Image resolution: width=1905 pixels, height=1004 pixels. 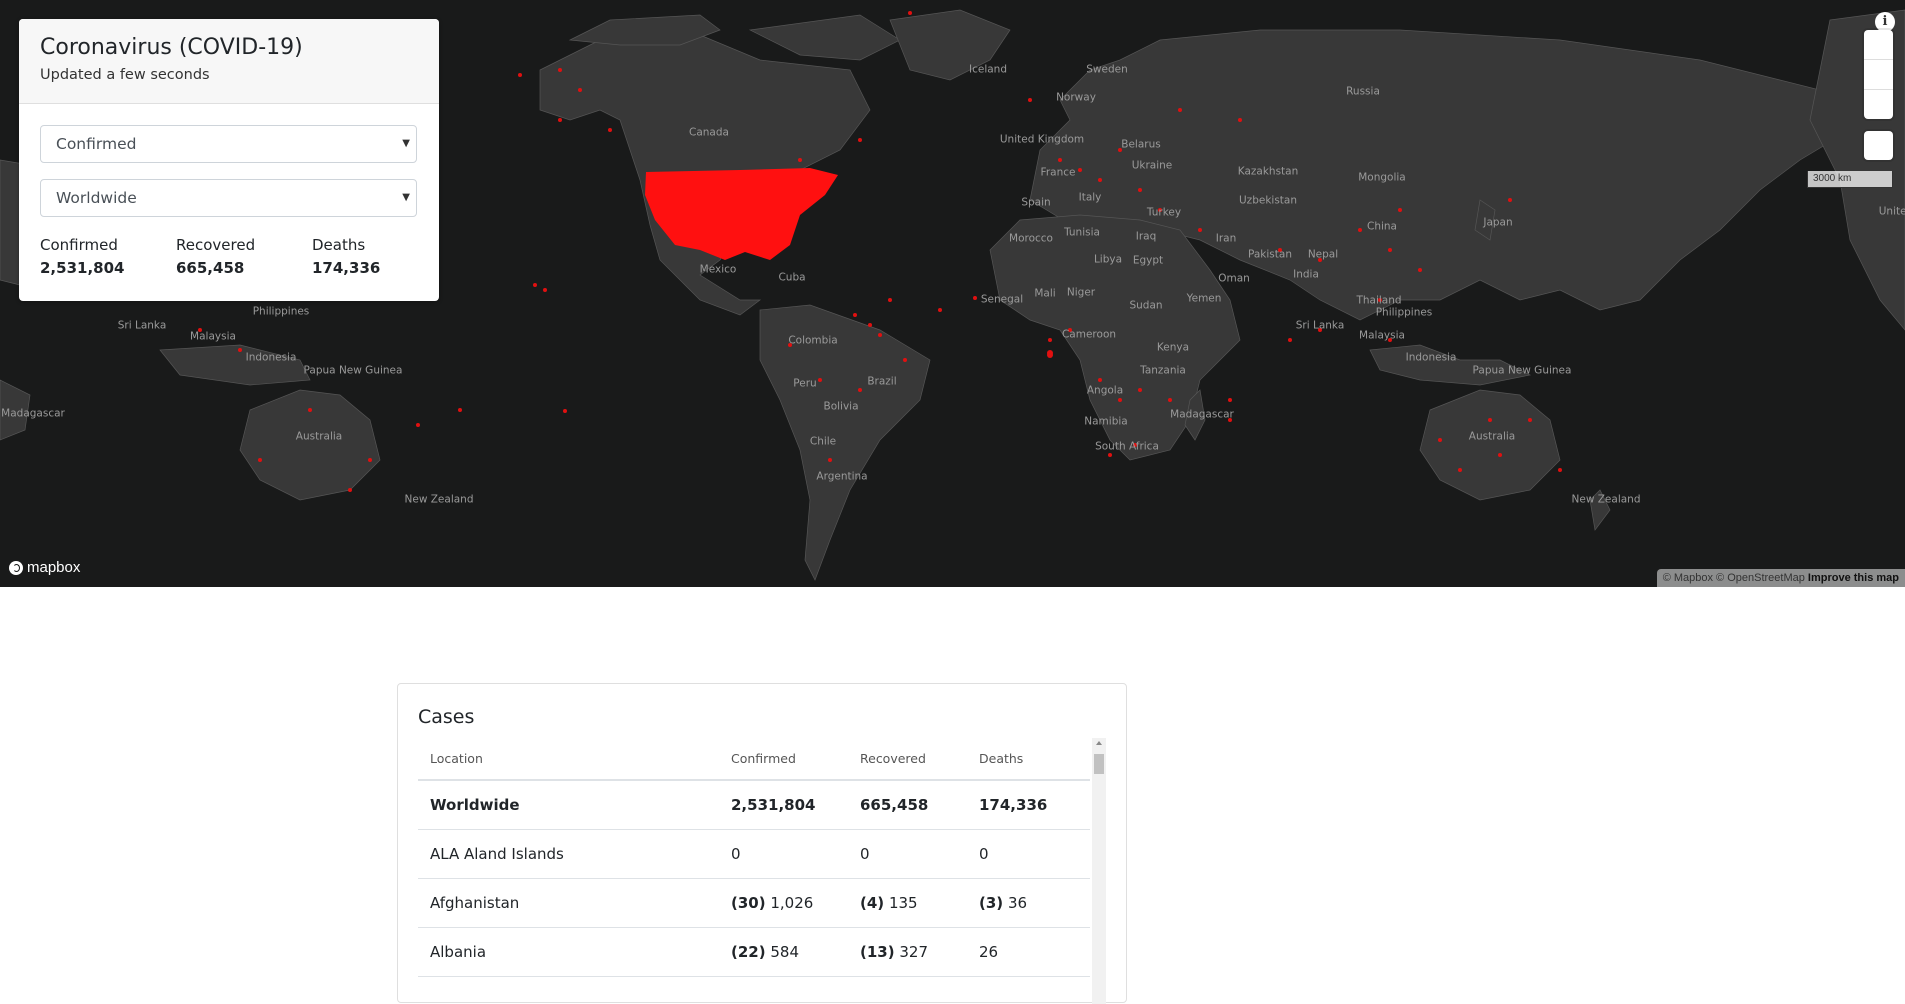 I want to click on column-header-location: Location, so click(x=574, y=759).